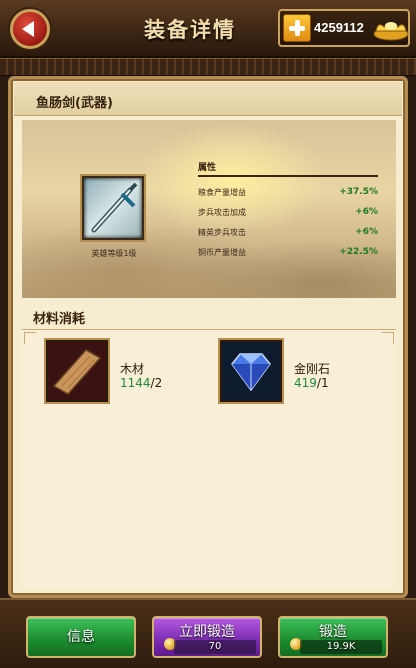 The image size is (416, 668). Describe the element at coordinates (222, 192) in the screenshot. I see `attribute-label: 粮食产量增益` at that location.